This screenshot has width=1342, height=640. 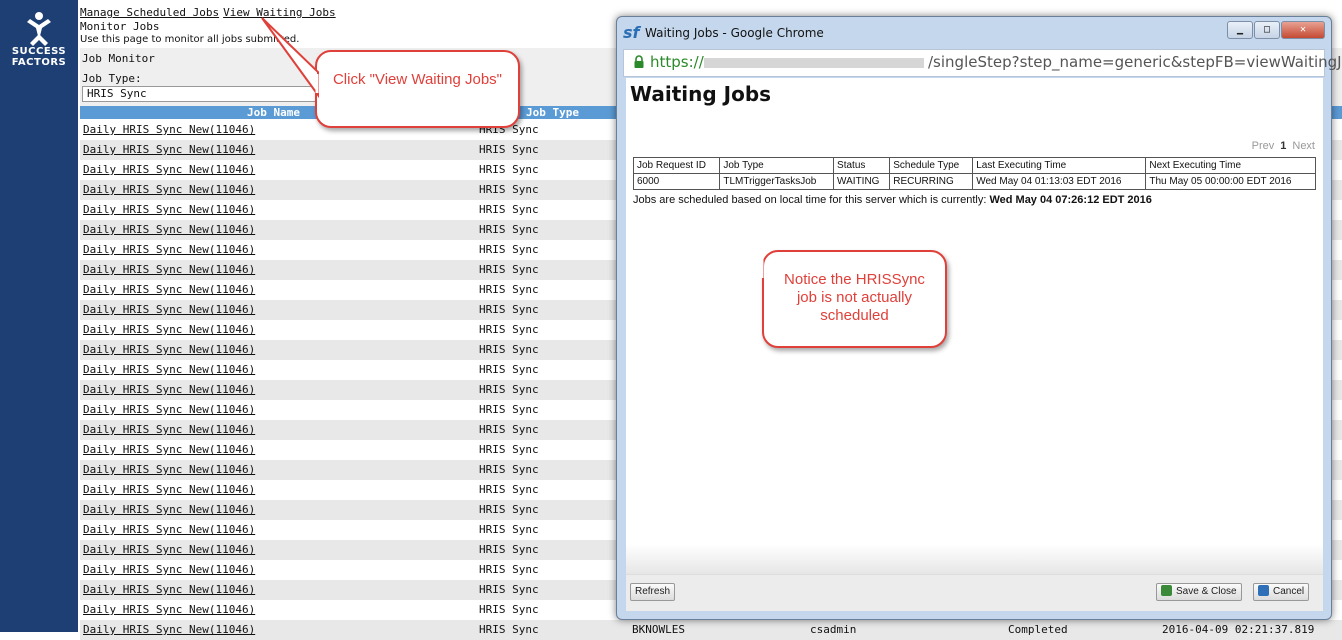 What do you see at coordinates (862, 165) in the screenshot?
I see `column-header: Status` at bounding box center [862, 165].